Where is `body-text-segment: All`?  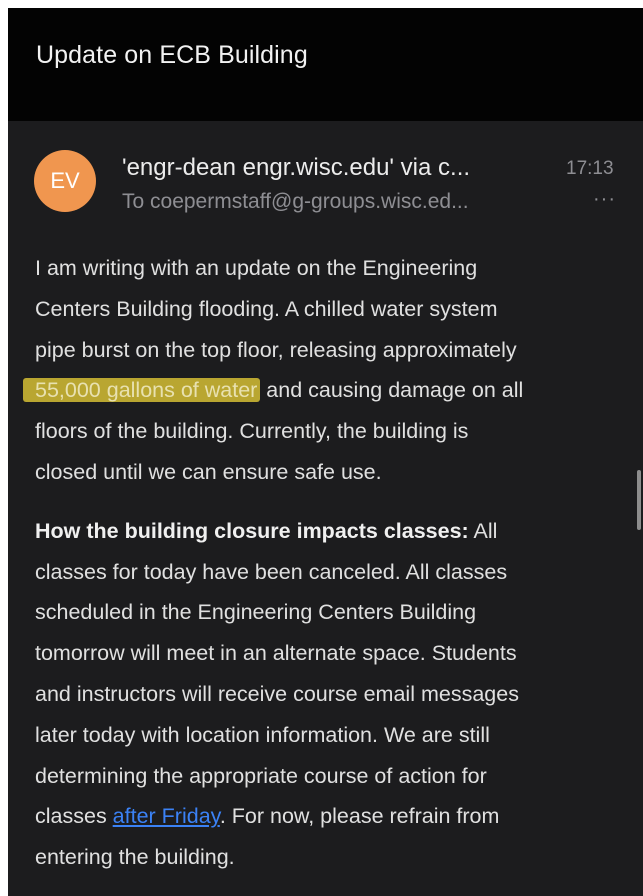 body-text-segment: All is located at coordinates (483, 530).